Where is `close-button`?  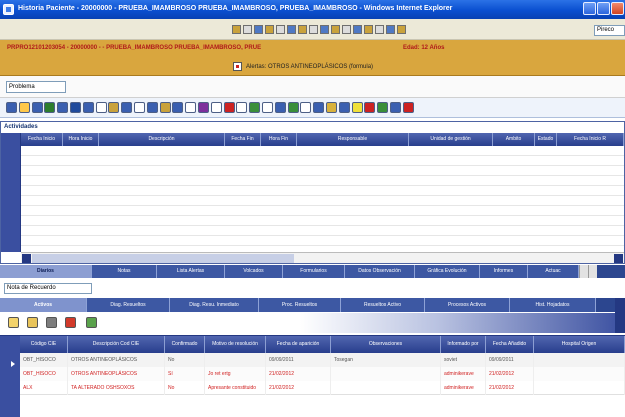 close-button is located at coordinates (617, 8).